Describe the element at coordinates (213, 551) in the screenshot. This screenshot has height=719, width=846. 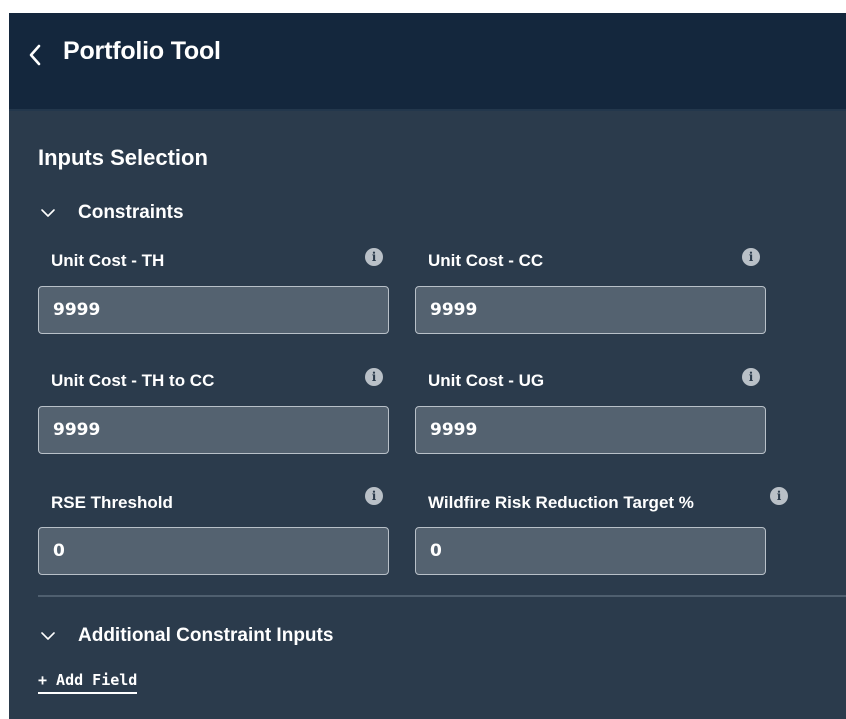
I see `rse-threshold-input` at that location.